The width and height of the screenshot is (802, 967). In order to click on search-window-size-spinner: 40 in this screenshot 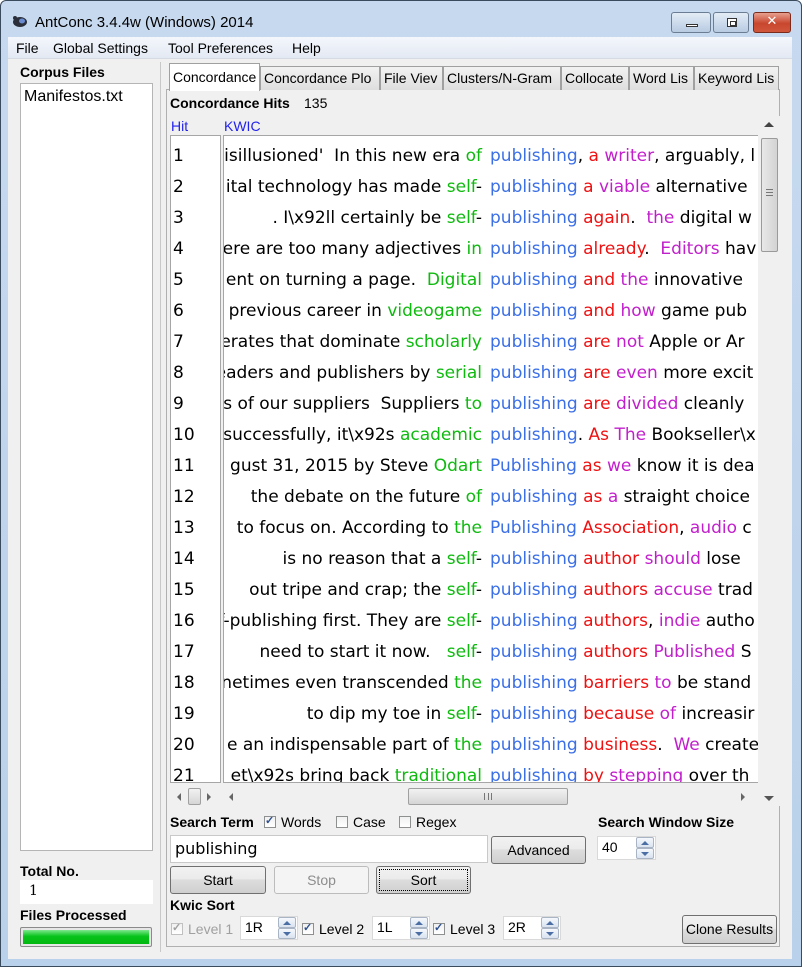, I will do `click(626, 848)`.